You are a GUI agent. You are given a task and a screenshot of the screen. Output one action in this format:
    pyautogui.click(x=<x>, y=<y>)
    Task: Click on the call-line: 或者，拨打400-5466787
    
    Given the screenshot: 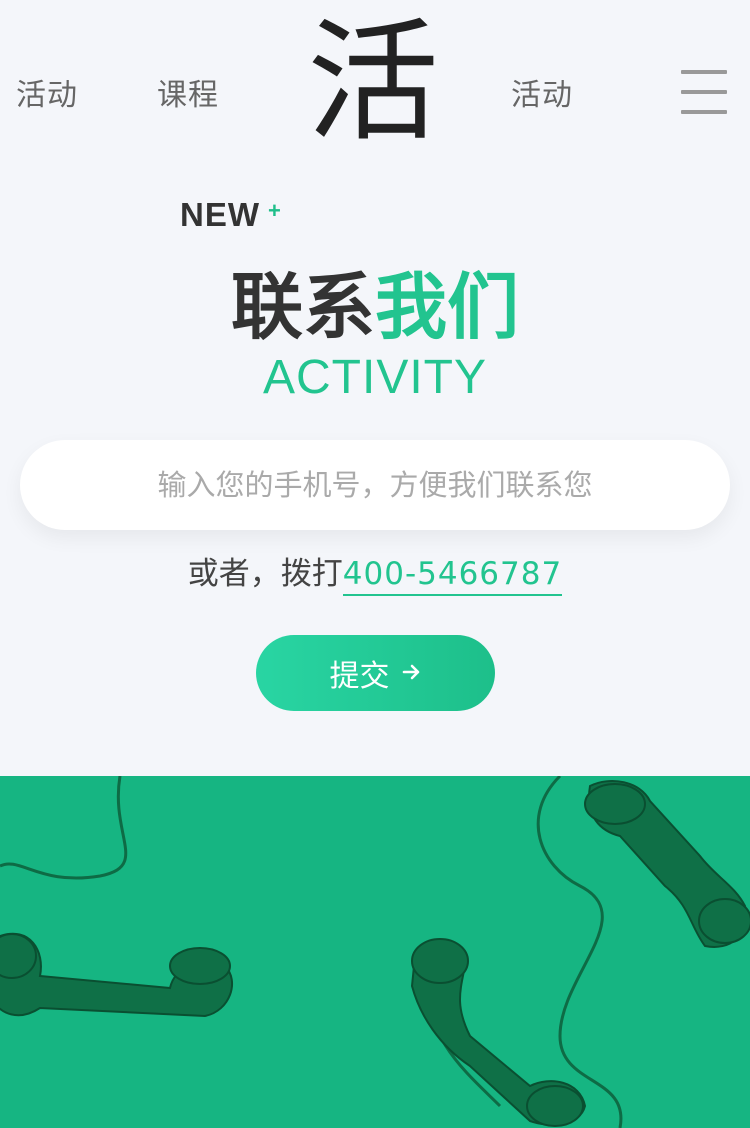 What is the action you would take?
    pyautogui.click(x=375, y=572)
    